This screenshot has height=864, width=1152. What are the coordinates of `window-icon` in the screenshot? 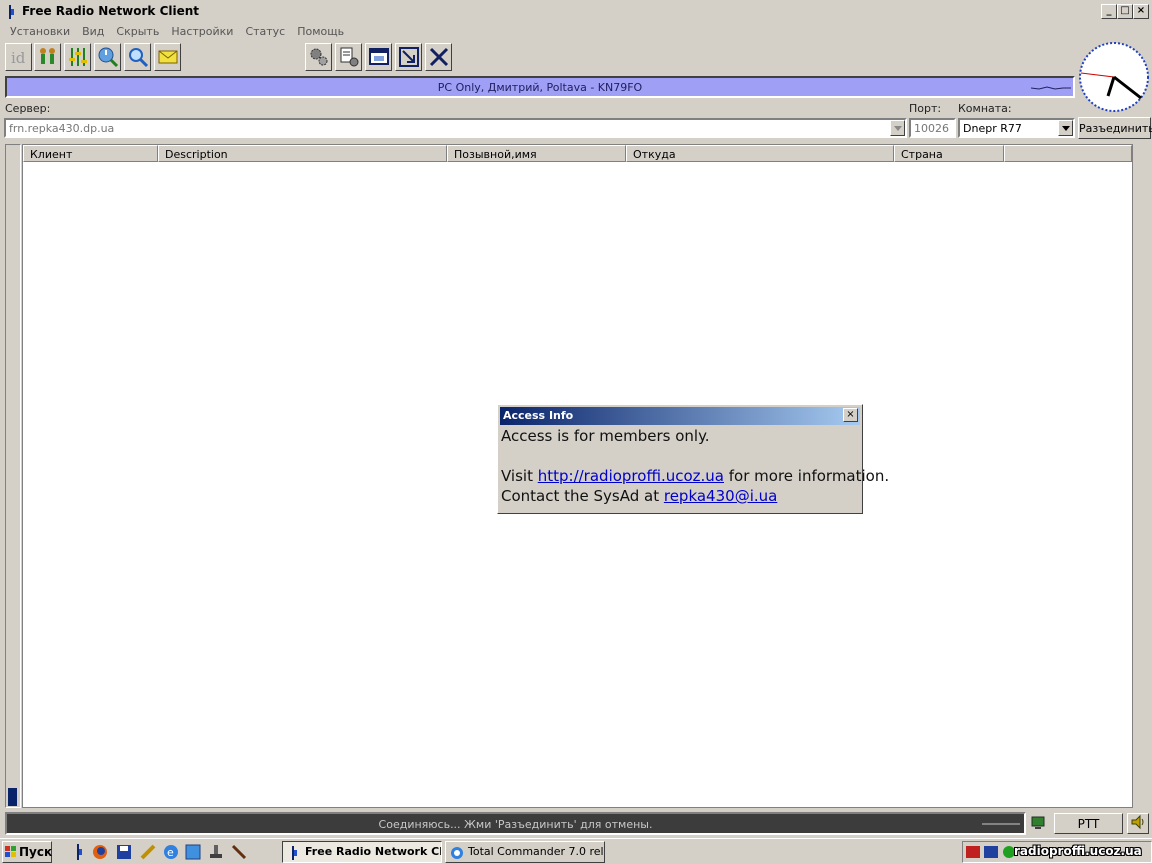 It's located at (378, 56).